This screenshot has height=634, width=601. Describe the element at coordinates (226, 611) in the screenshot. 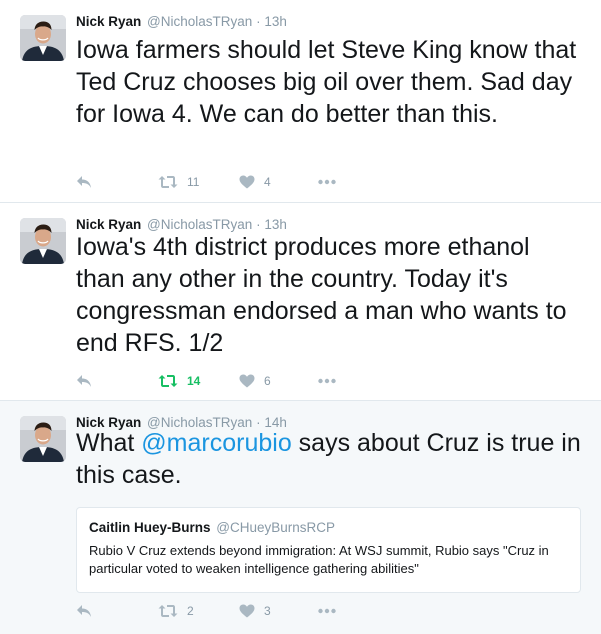

I see `tweet-actions: 2 3` at that location.